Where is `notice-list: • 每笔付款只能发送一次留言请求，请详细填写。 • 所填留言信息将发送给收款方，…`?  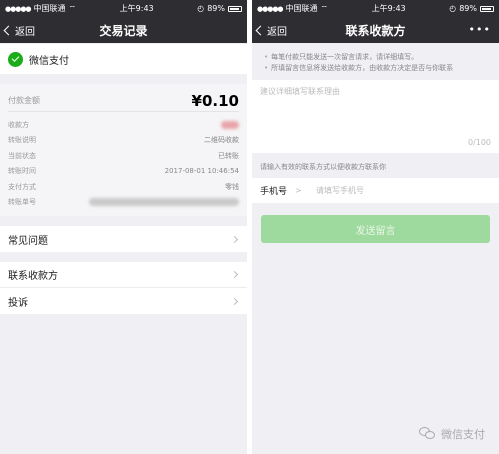 notice-list: • 每笔付款只能发送一次留言请求，请详细填写。 • 所填留言信息将发送给收款方，… is located at coordinates (375, 61).